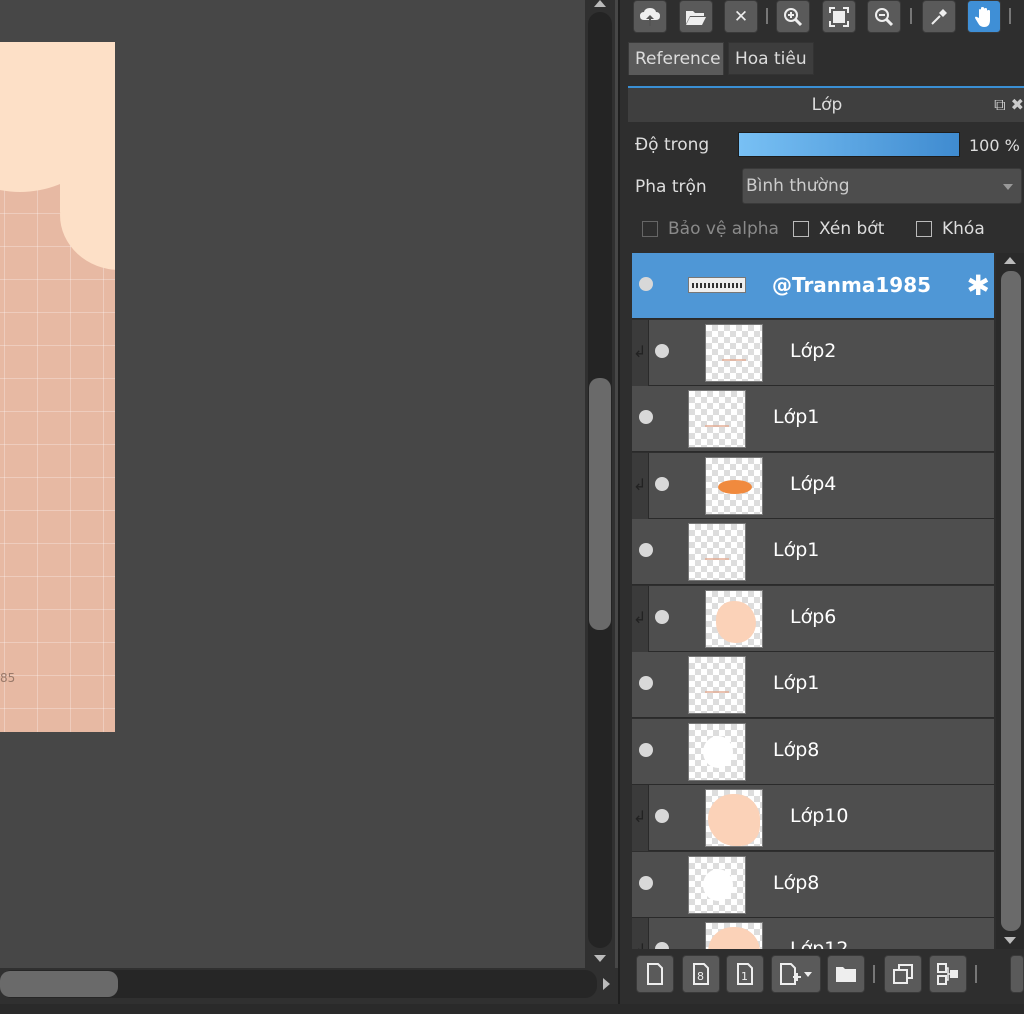  What do you see at coordinates (819, 943) in the screenshot?
I see `layer-name: Lớp12` at bounding box center [819, 943].